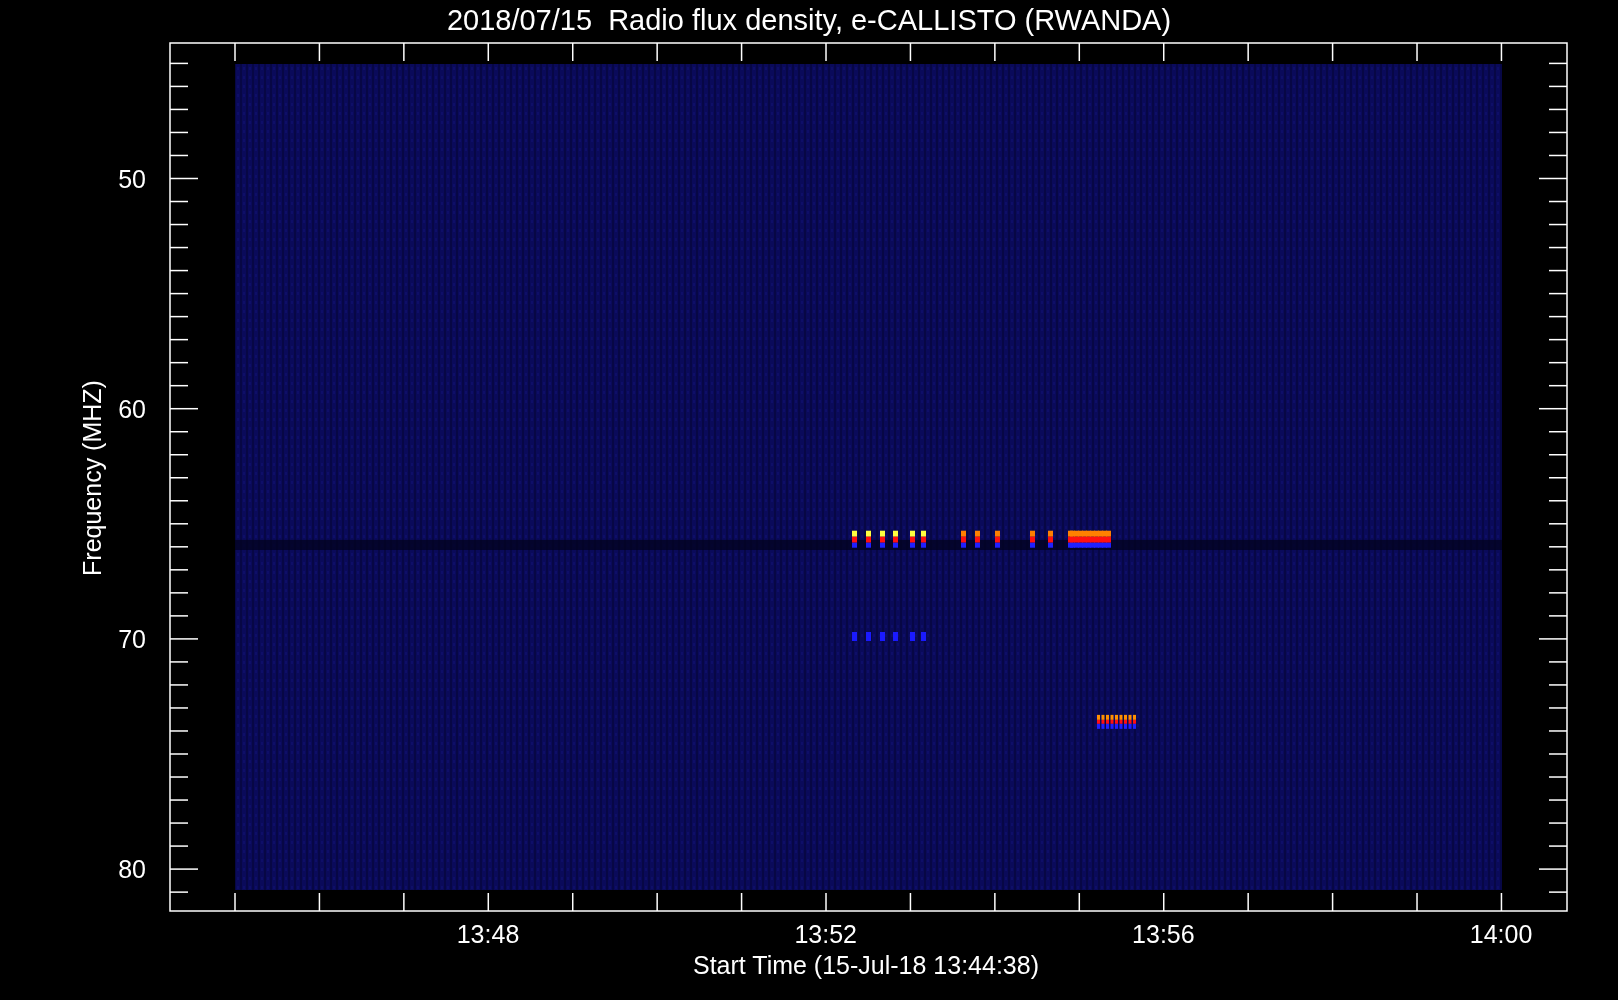  I want to click on x-axis-label: Start Time (15-Jul-18 13:44:38), so click(866, 965).